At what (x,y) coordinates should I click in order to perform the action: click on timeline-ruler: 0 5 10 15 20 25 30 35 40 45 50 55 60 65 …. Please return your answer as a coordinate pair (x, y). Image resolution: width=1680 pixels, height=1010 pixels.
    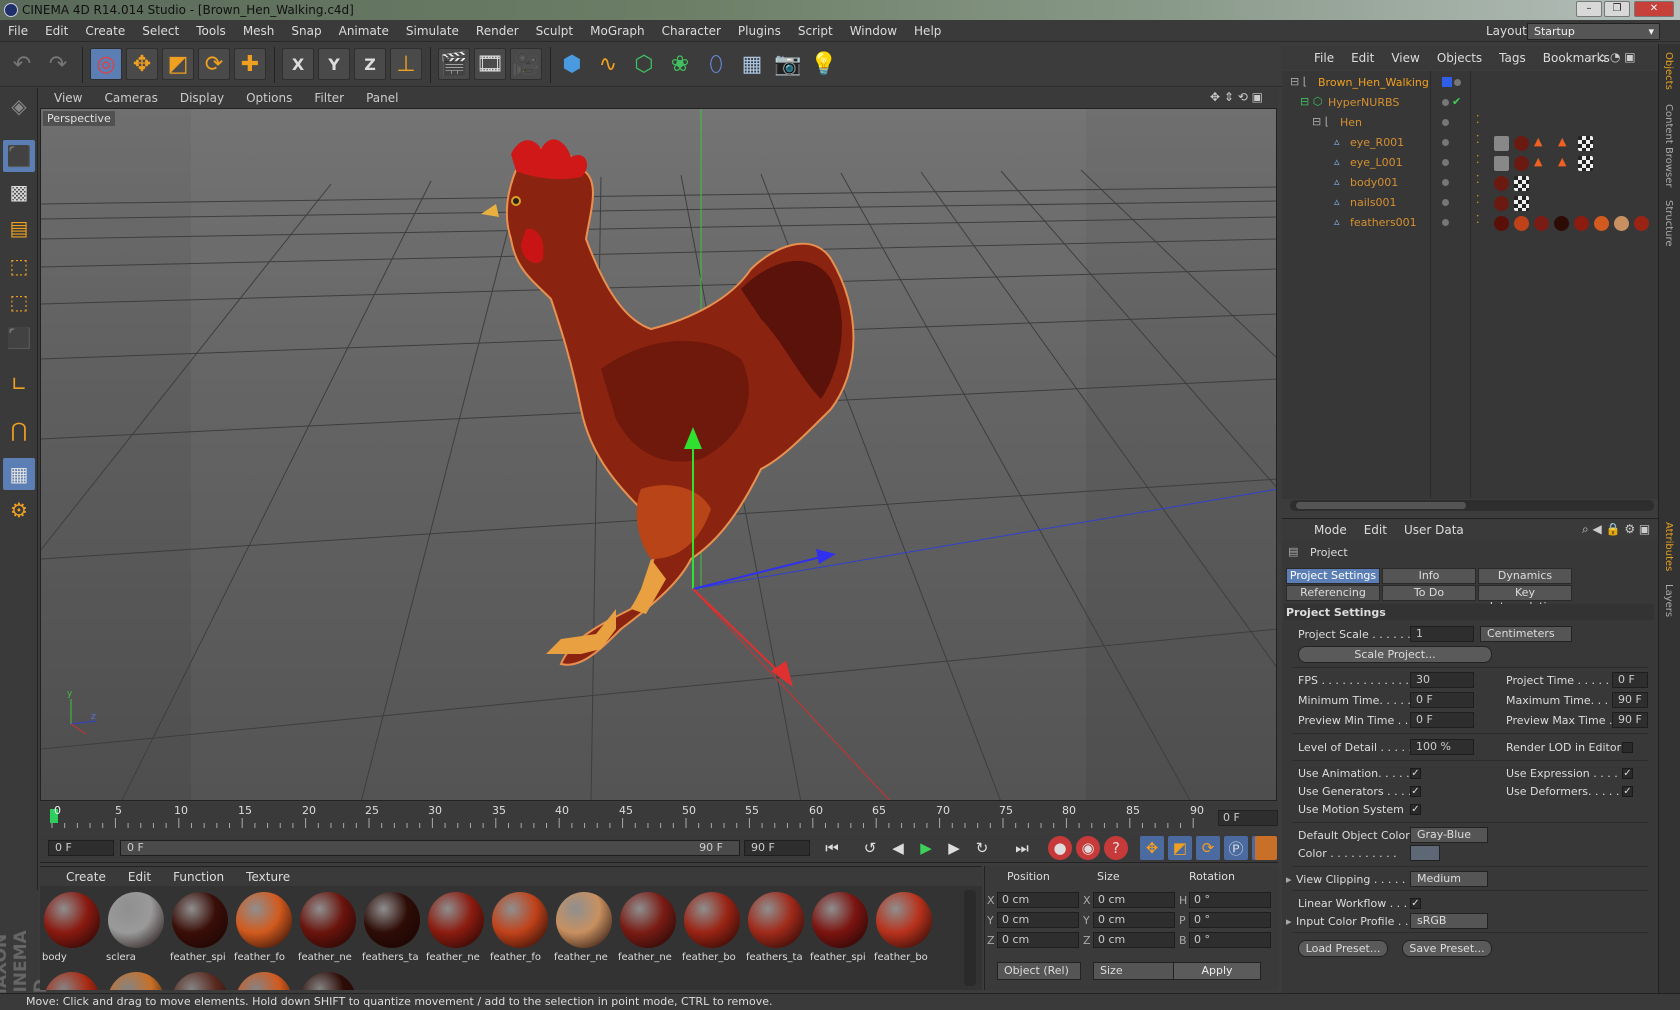
    Looking at the image, I should click on (659, 817).